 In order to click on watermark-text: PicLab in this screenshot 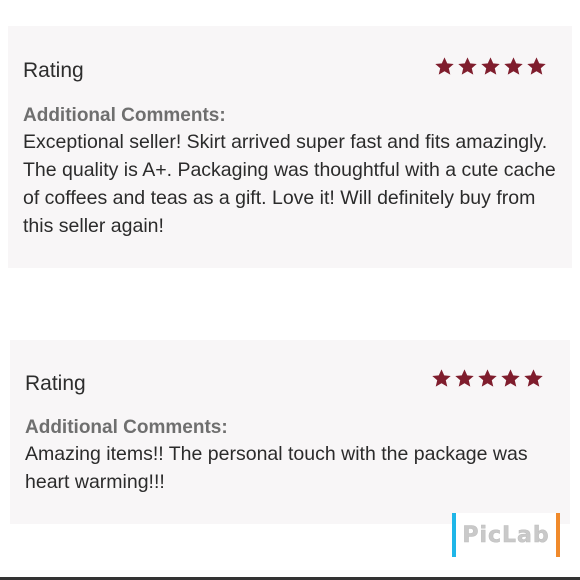, I will do `click(506, 535)`.